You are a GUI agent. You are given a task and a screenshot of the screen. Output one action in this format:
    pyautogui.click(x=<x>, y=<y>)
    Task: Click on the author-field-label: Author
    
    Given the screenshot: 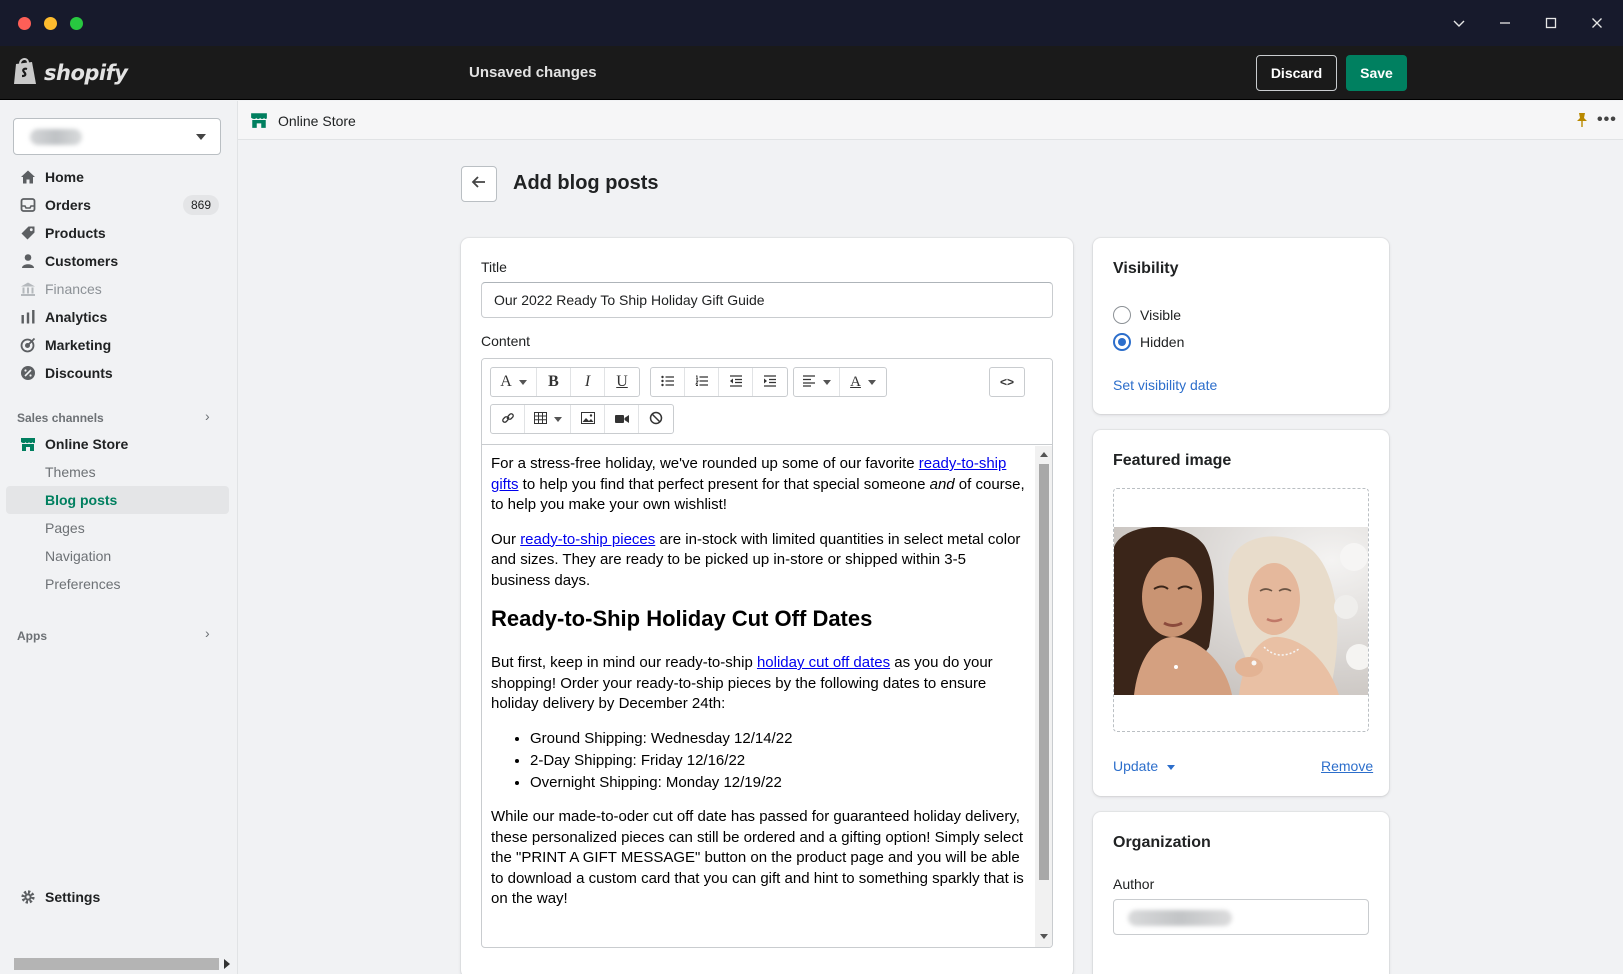 What is the action you would take?
    pyautogui.click(x=1134, y=884)
    